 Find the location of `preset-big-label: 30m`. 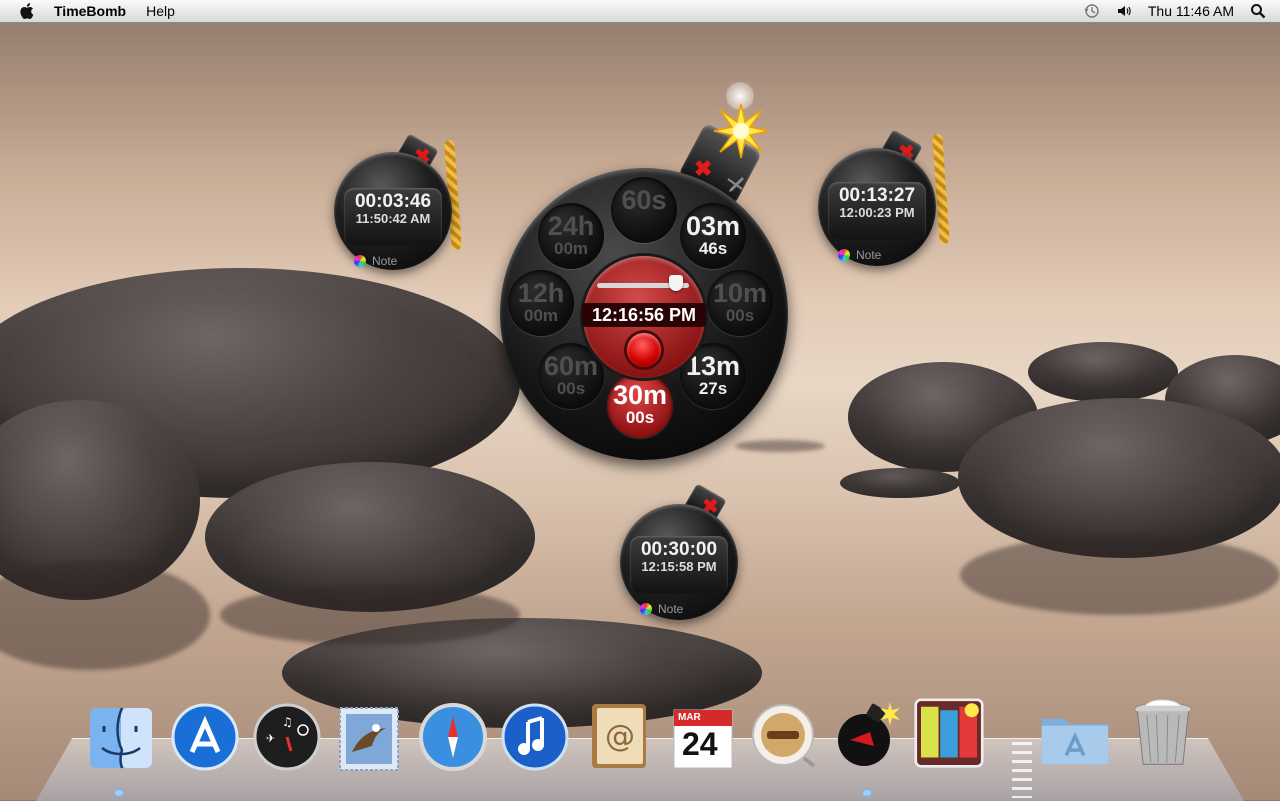

preset-big-label: 30m is located at coordinates (640, 395).